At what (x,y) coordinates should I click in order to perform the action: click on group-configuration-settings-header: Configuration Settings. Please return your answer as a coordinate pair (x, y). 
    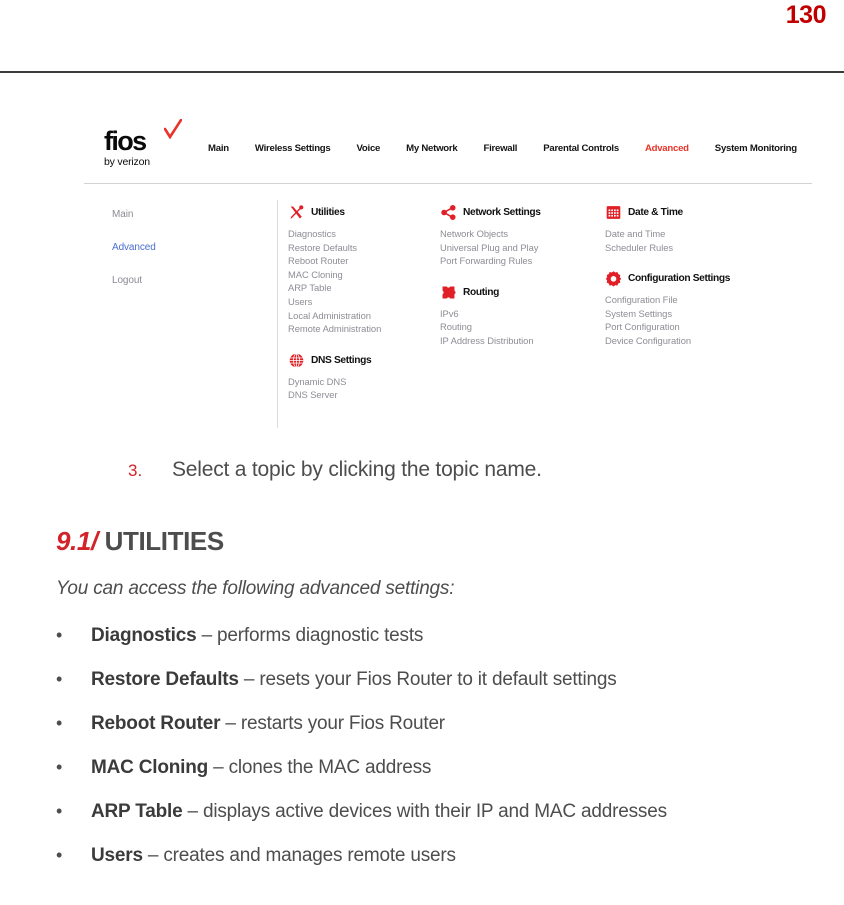
    Looking at the image, I should click on (705, 278).